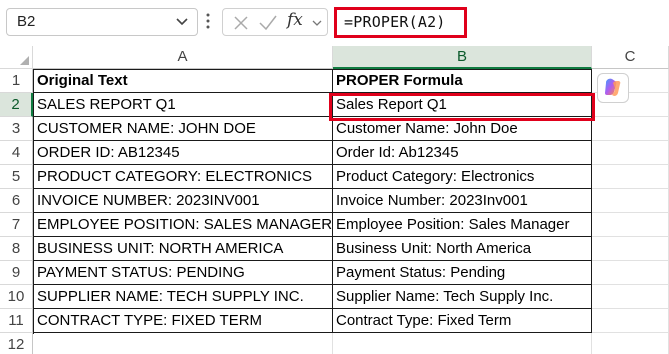  I want to click on cell-a6: INVOICE NUMBER: 2023INV001, so click(183, 201).